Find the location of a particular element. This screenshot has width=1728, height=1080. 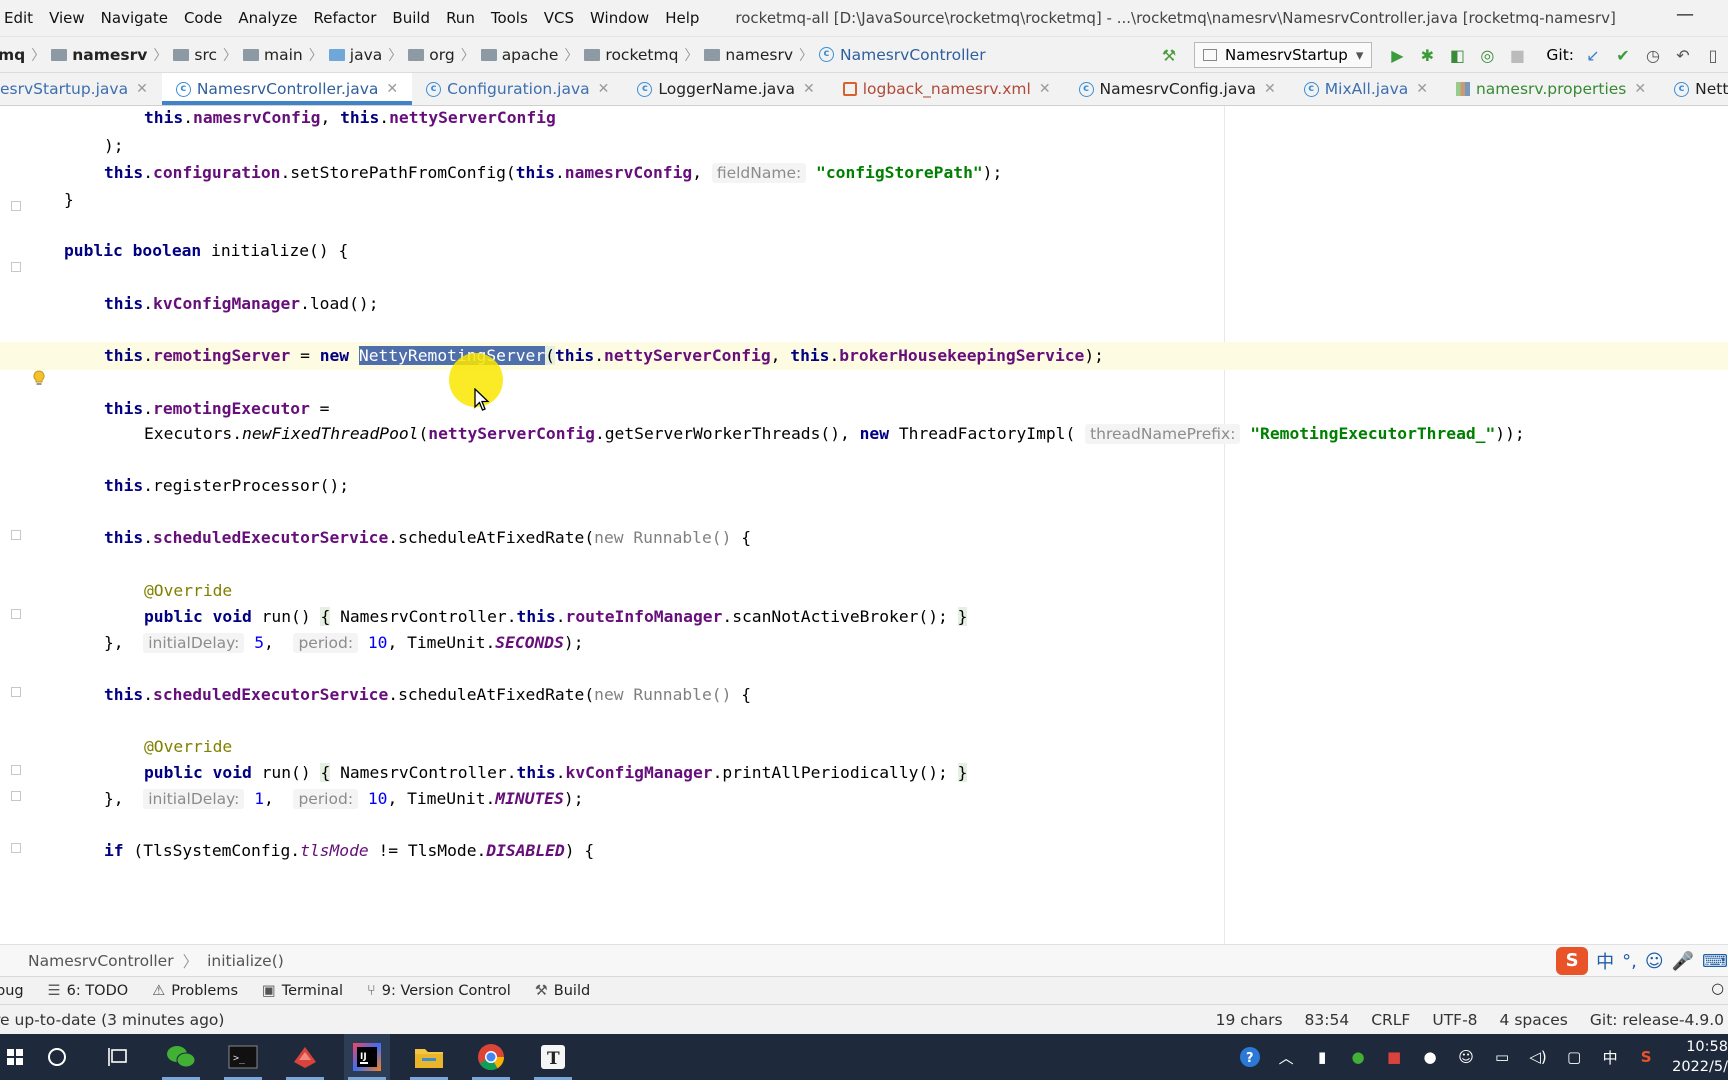

menu-window: Window is located at coordinates (619, 18).